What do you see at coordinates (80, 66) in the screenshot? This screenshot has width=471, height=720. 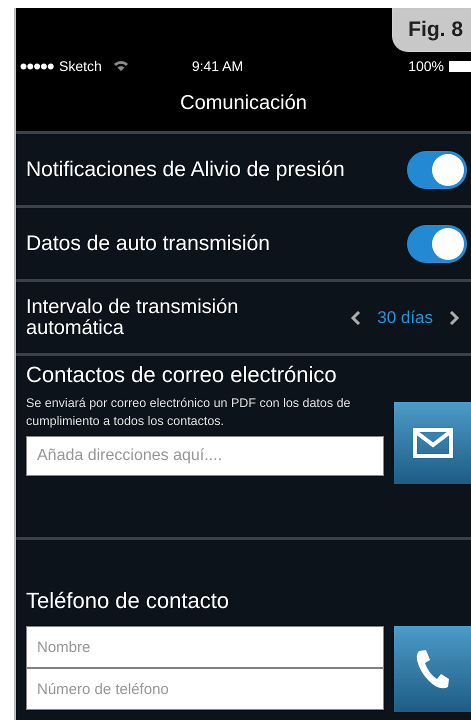 I see `carrier-name: Sketch` at bounding box center [80, 66].